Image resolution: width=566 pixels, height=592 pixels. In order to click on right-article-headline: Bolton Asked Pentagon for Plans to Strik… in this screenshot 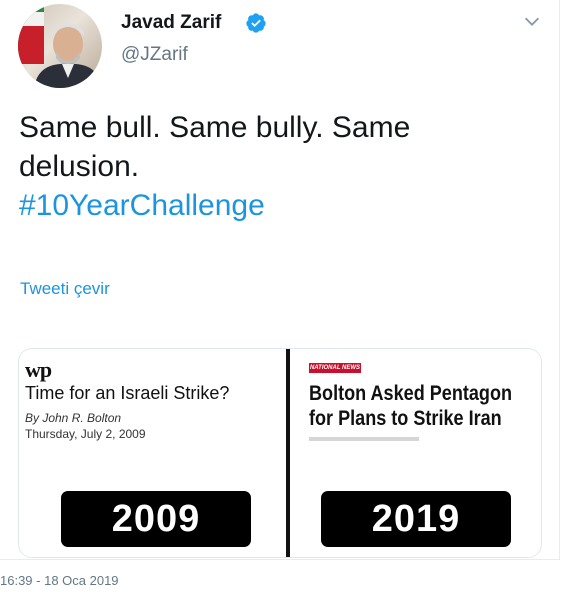, I will do `click(411, 406)`.